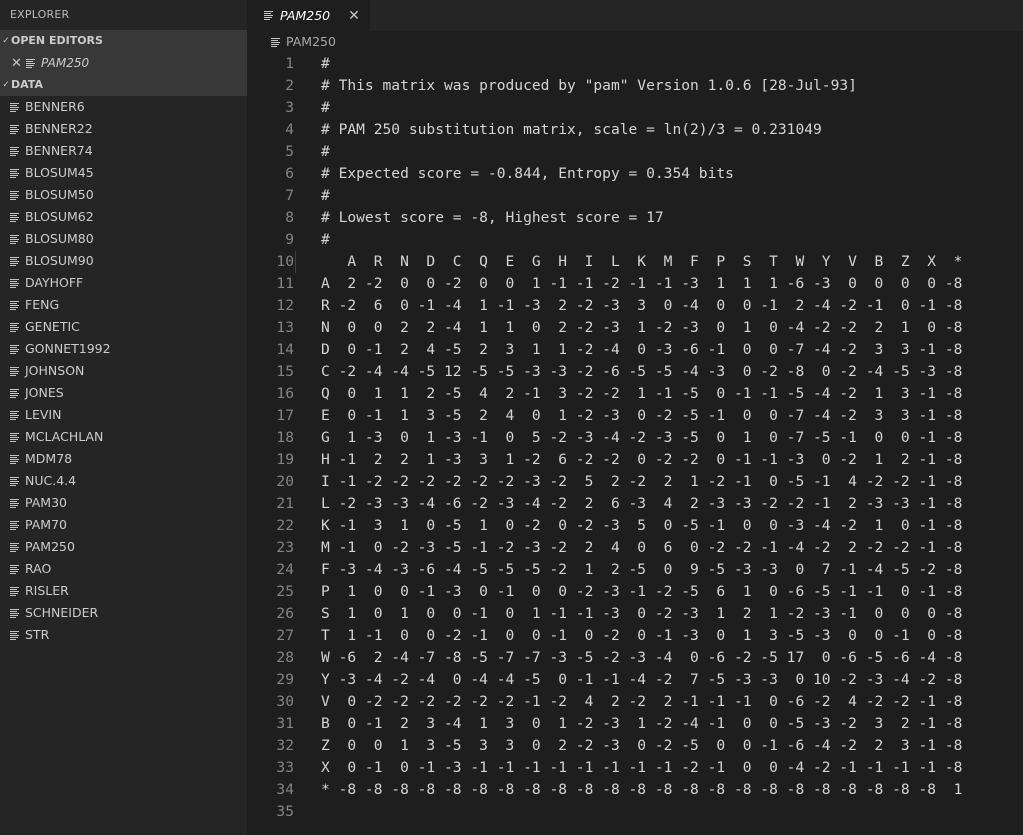  Describe the element at coordinates (123, 129) in the screenshot. I see `file-item: BENNER22` at that location.